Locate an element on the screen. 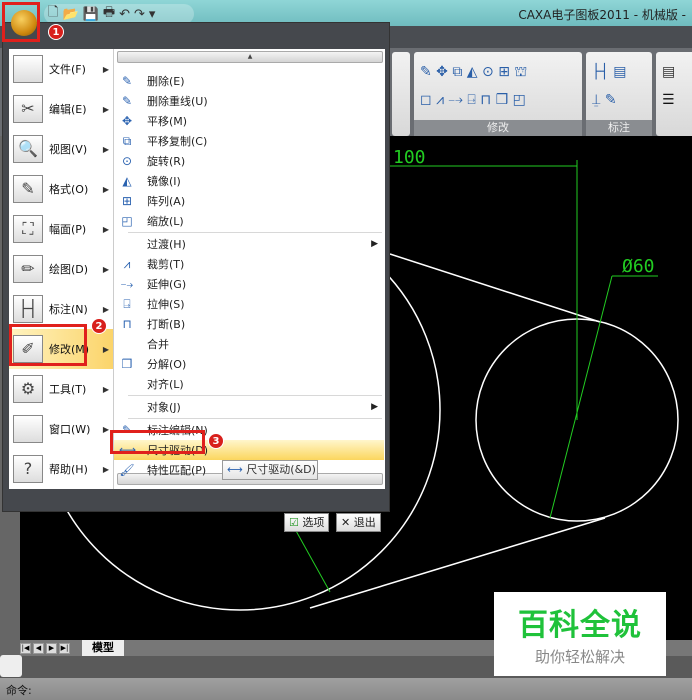  panel-grip is located at coordinates (11, 666).